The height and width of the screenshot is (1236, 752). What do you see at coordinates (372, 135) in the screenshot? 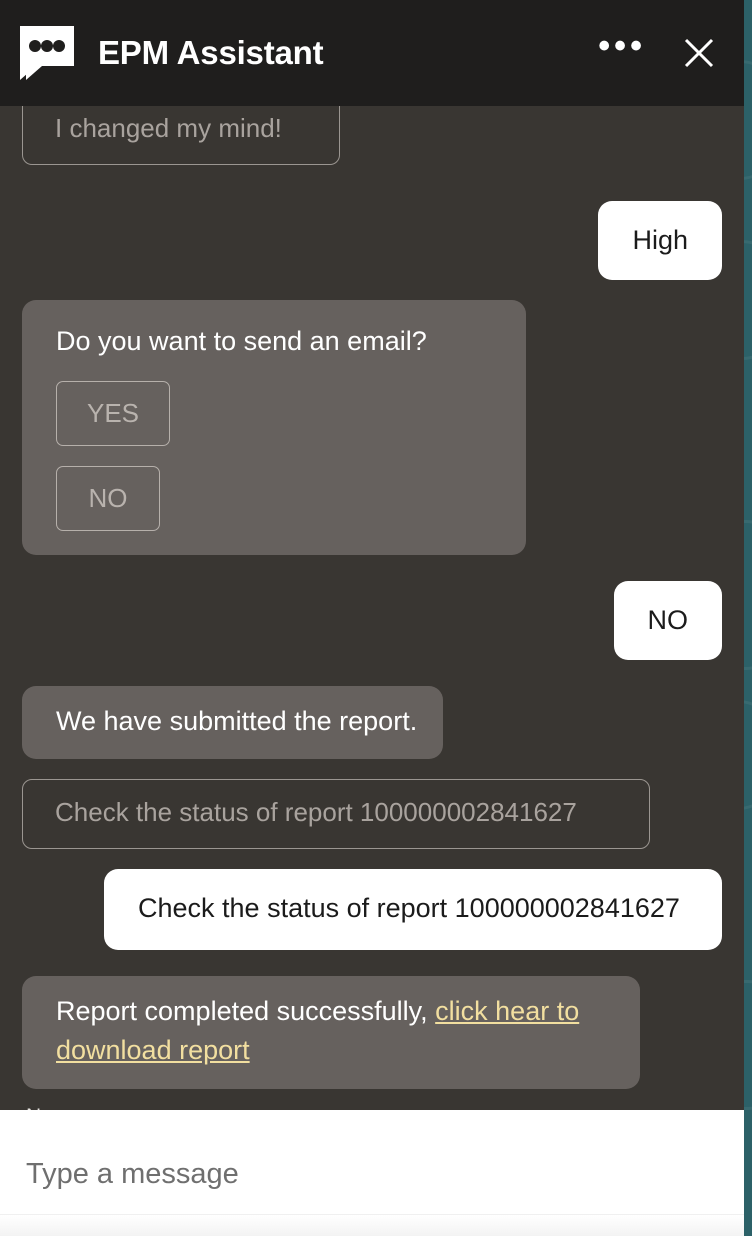
I see `message-row: I changed my mind!` at bounding box center [372, 135].